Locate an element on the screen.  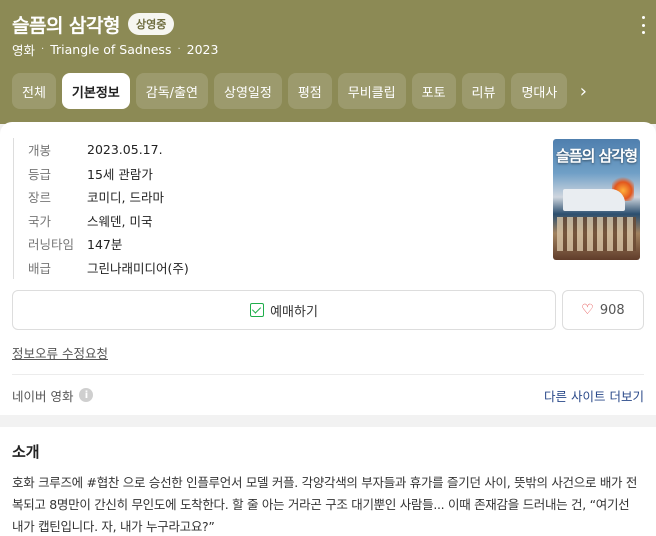
source-label: 네이버 영화 is located at coordinates (43, 396).